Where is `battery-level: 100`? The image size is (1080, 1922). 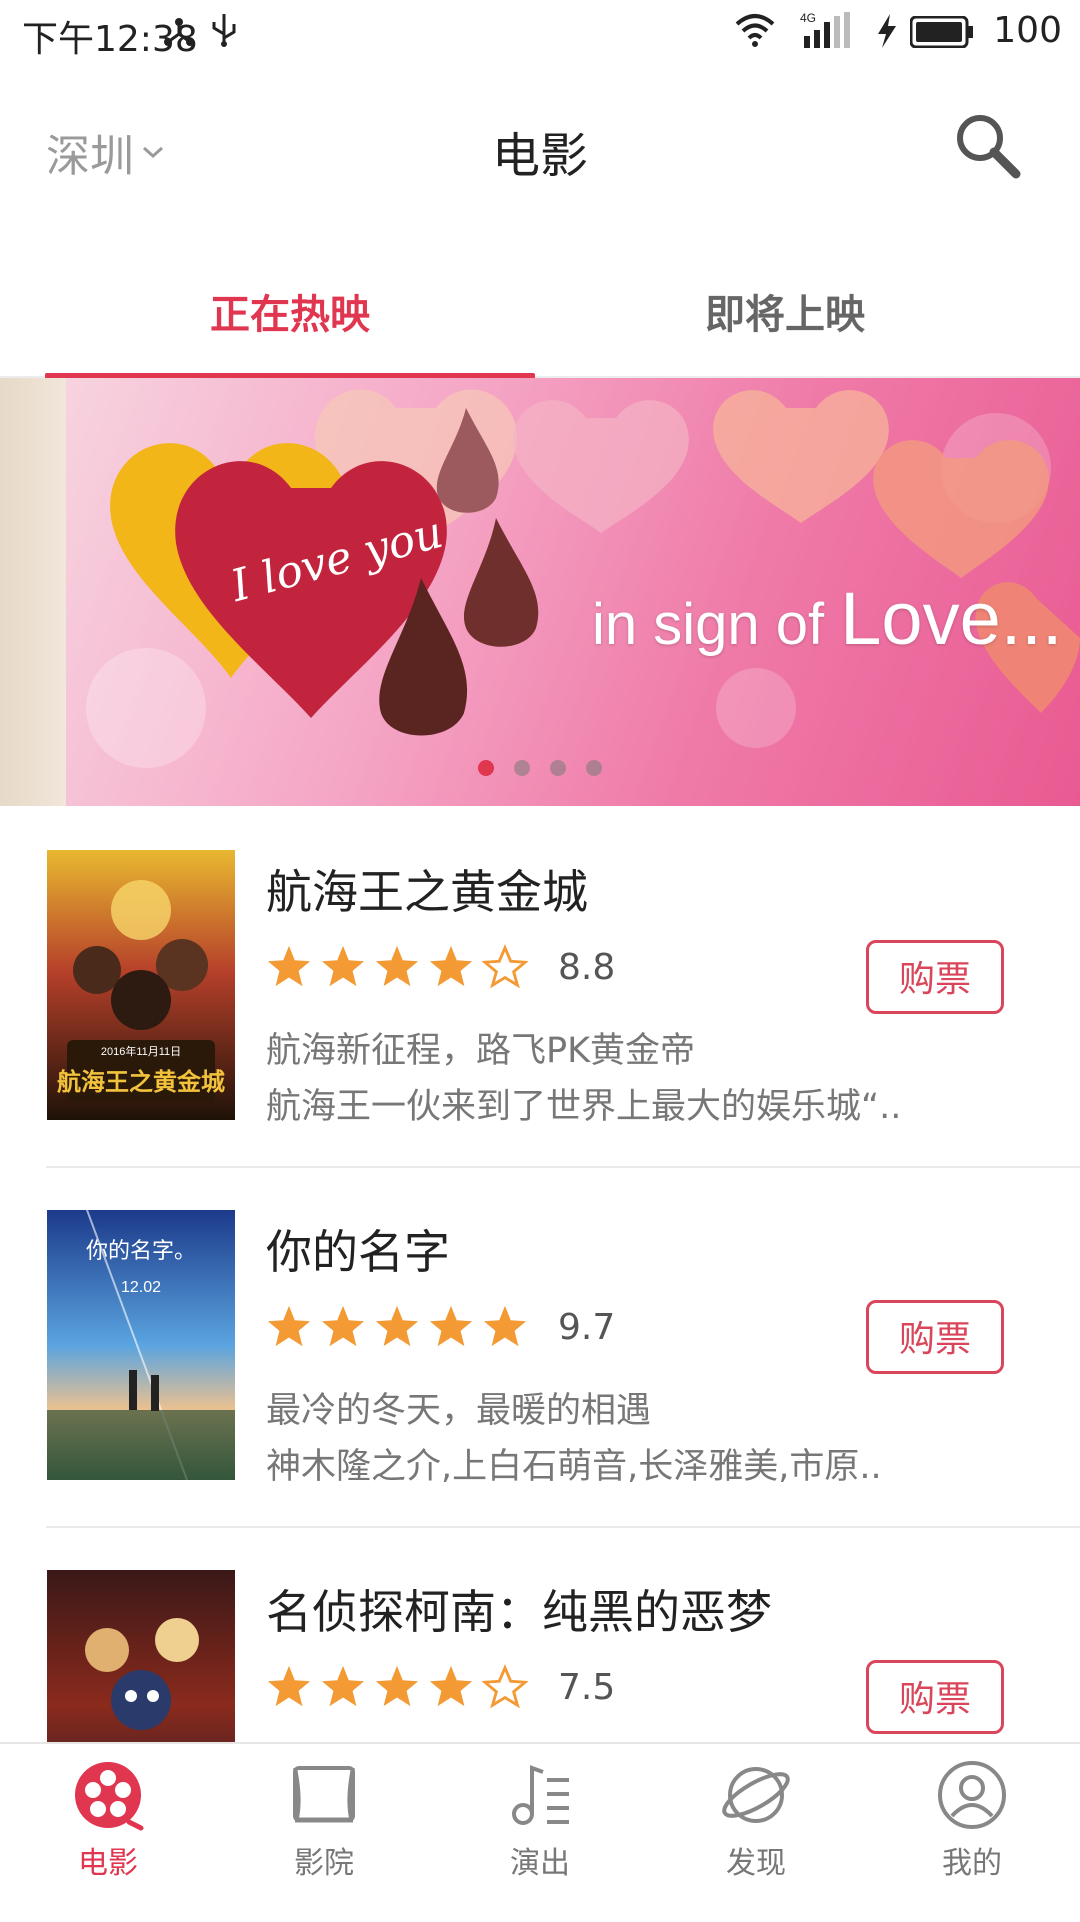
battery-level: 100 is located at coordinates (1027, 30).